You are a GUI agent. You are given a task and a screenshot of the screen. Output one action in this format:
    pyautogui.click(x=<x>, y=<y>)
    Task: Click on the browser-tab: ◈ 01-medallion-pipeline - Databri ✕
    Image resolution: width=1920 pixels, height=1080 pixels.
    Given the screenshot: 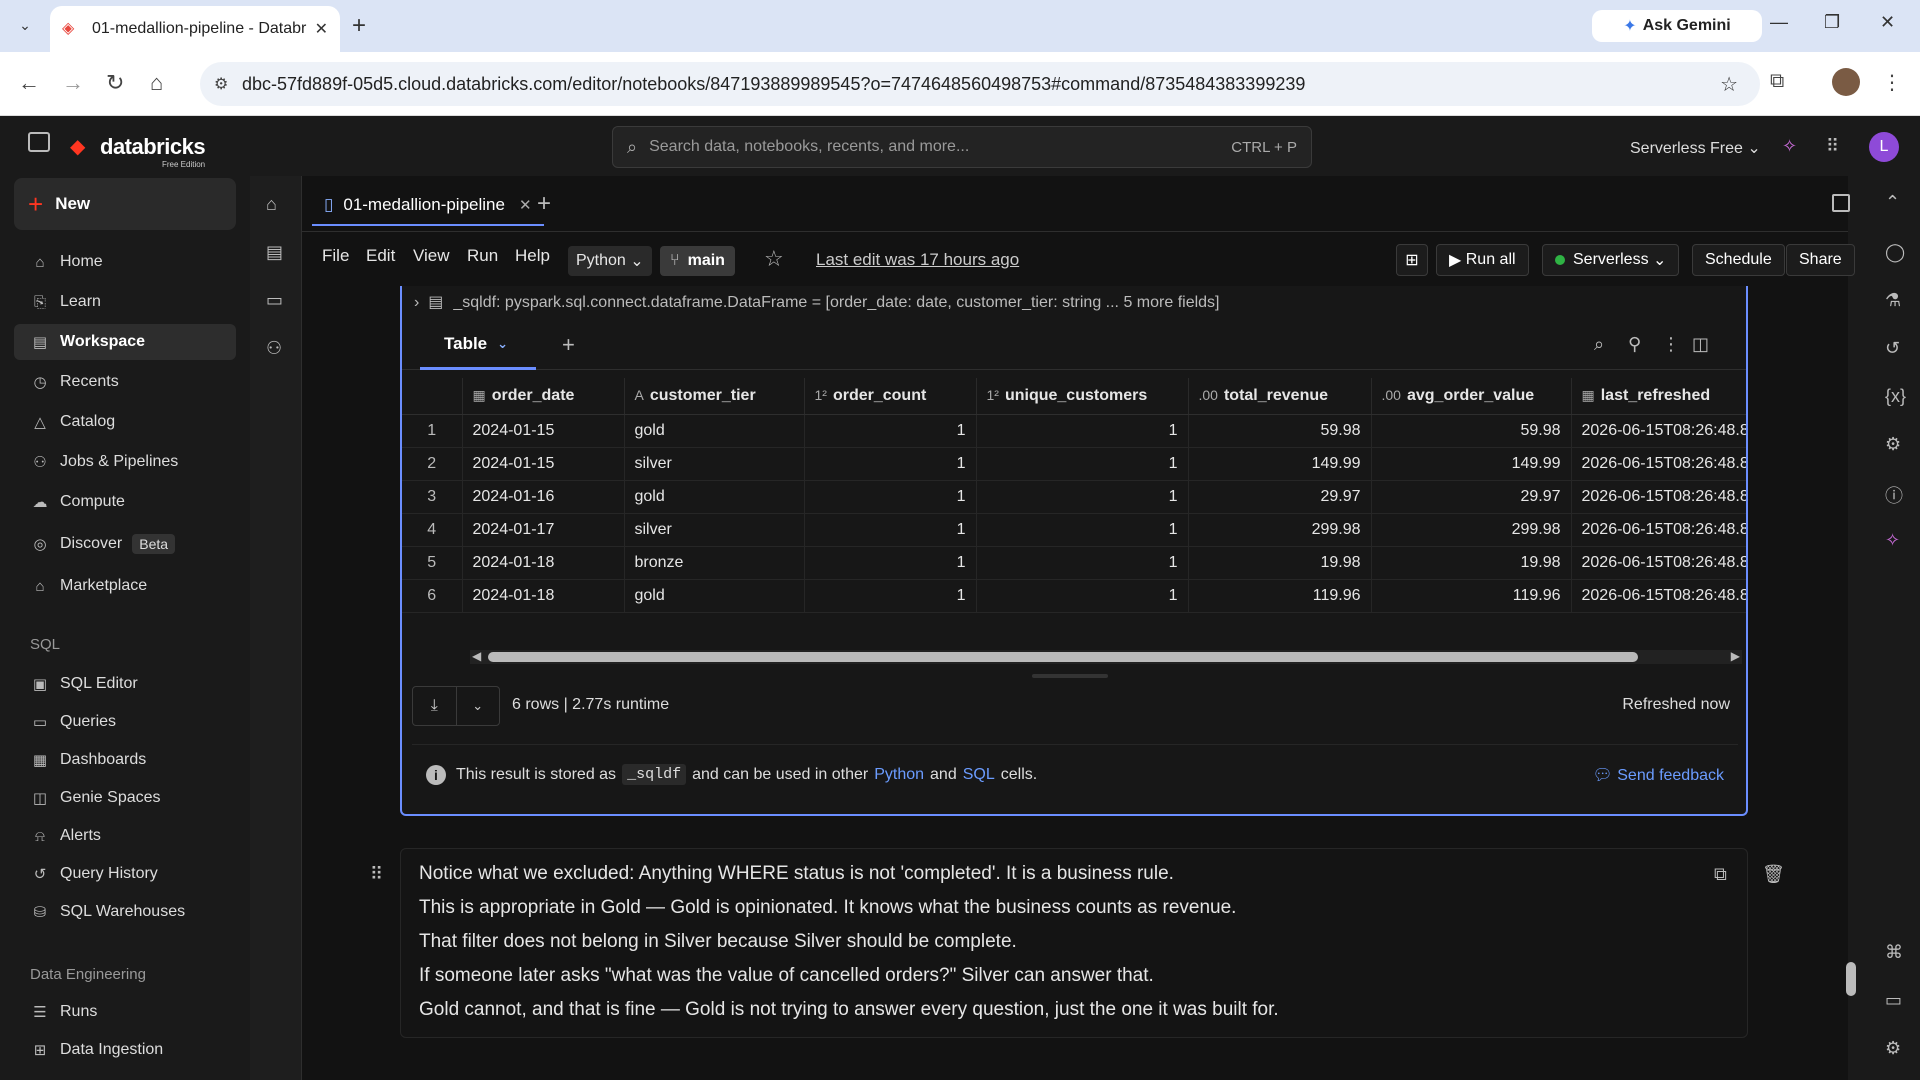 What is the action you would take?
    pyautogui.click(x=195, y=29)
    